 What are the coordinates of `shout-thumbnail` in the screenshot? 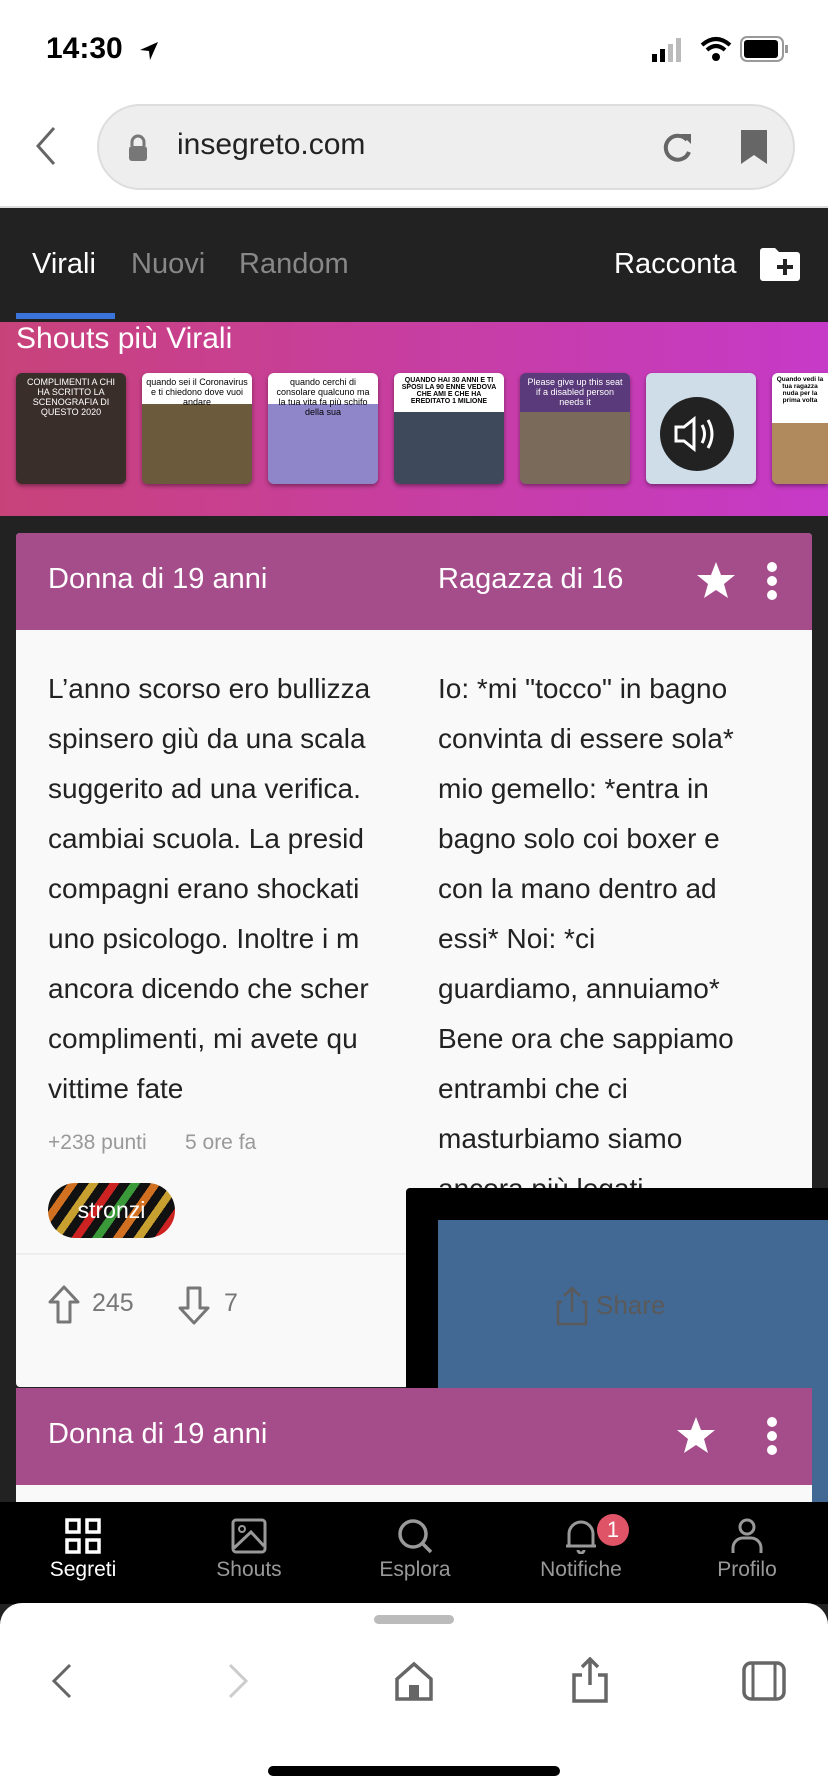 It's located at (701, 428).